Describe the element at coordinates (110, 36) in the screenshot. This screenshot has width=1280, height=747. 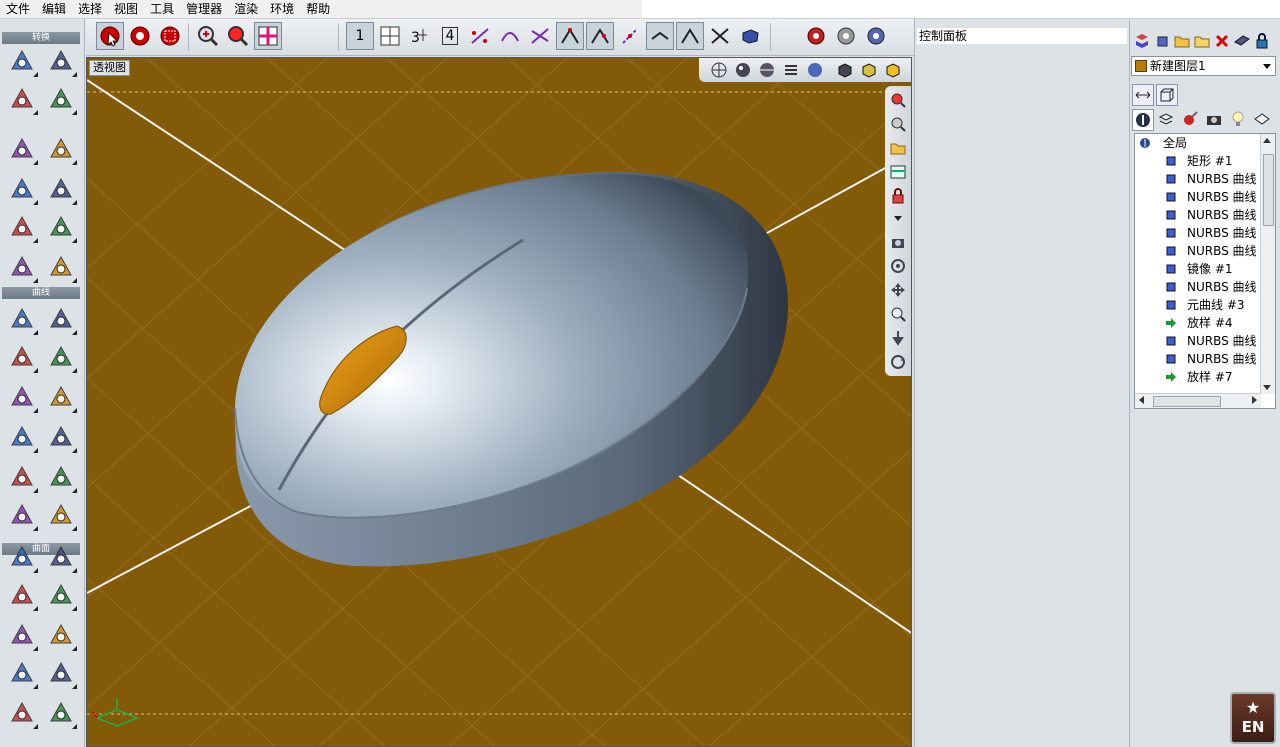
I see `select-object-tool-icon` at that location.